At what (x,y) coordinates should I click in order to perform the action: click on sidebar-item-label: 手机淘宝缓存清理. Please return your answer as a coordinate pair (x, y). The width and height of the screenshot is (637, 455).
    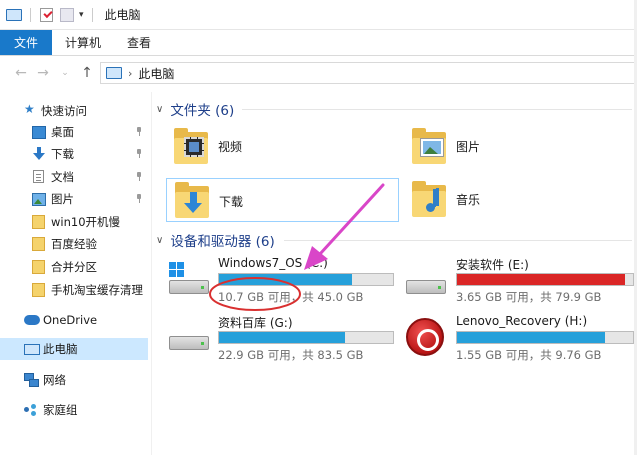
    Looking at the image, I should click on (97, 290).